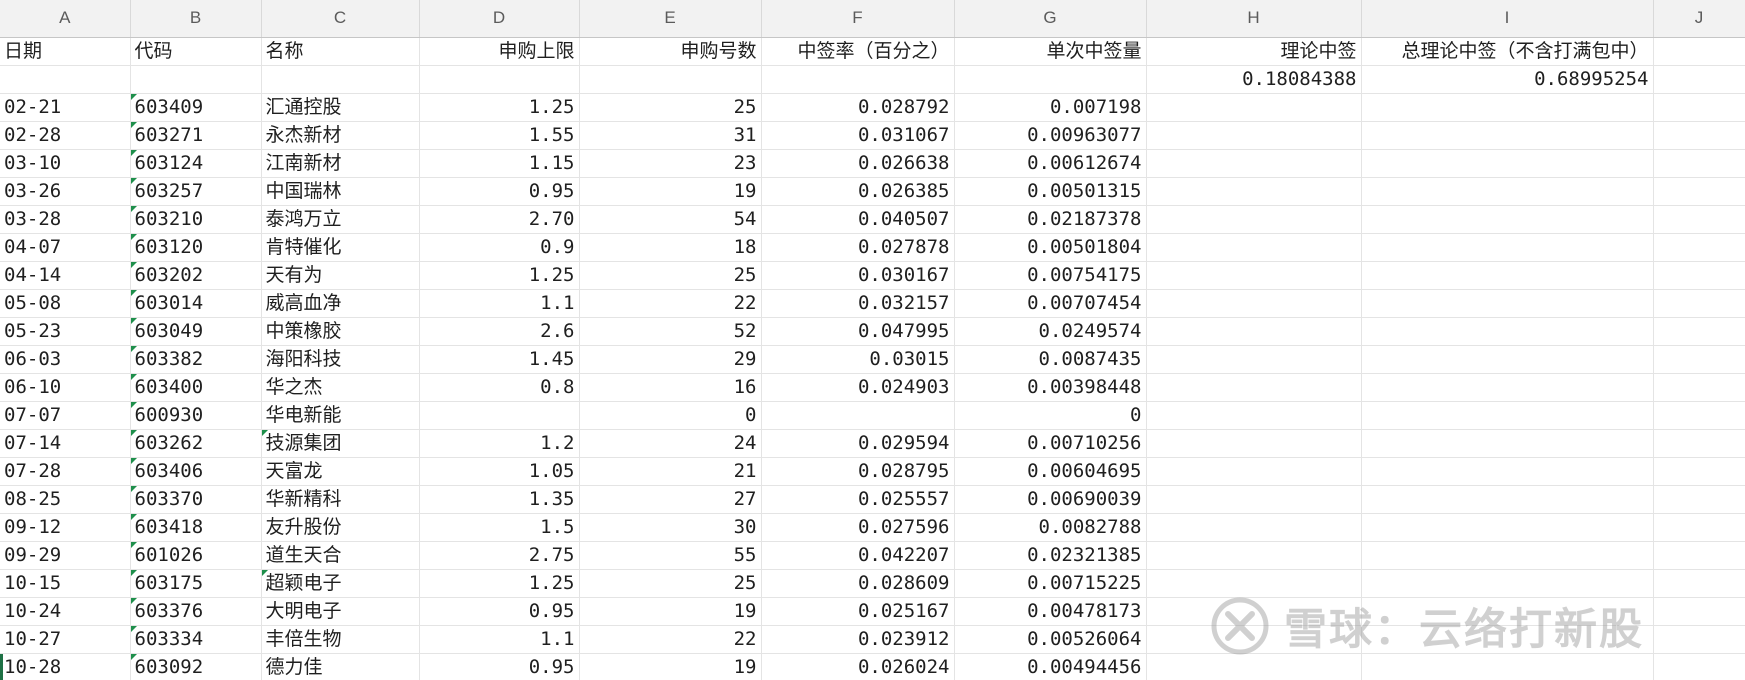 This screenshot has height=680, width=1745. Describe the element at coordinates (1699, 19) in the screenshot. I see `column-header-j: J` at that location.